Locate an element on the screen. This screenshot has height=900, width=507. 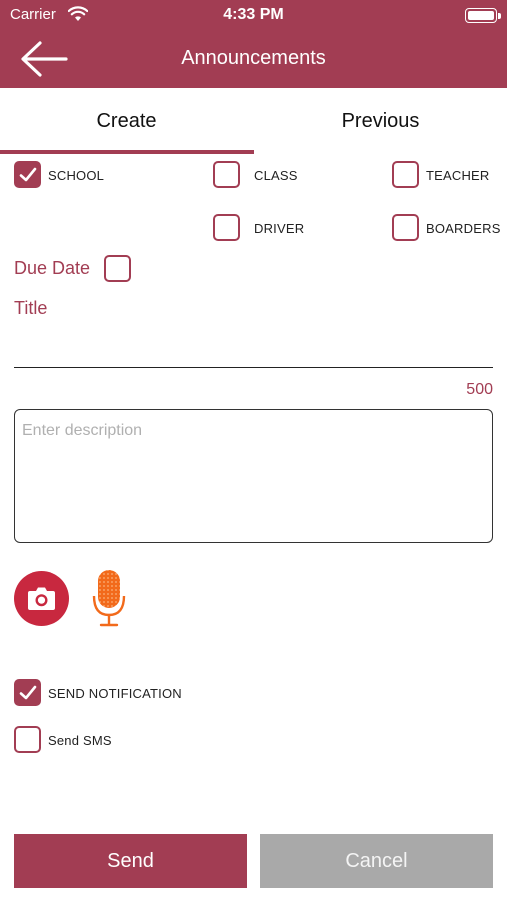
camera-icon is located at coordinates (41, 598).